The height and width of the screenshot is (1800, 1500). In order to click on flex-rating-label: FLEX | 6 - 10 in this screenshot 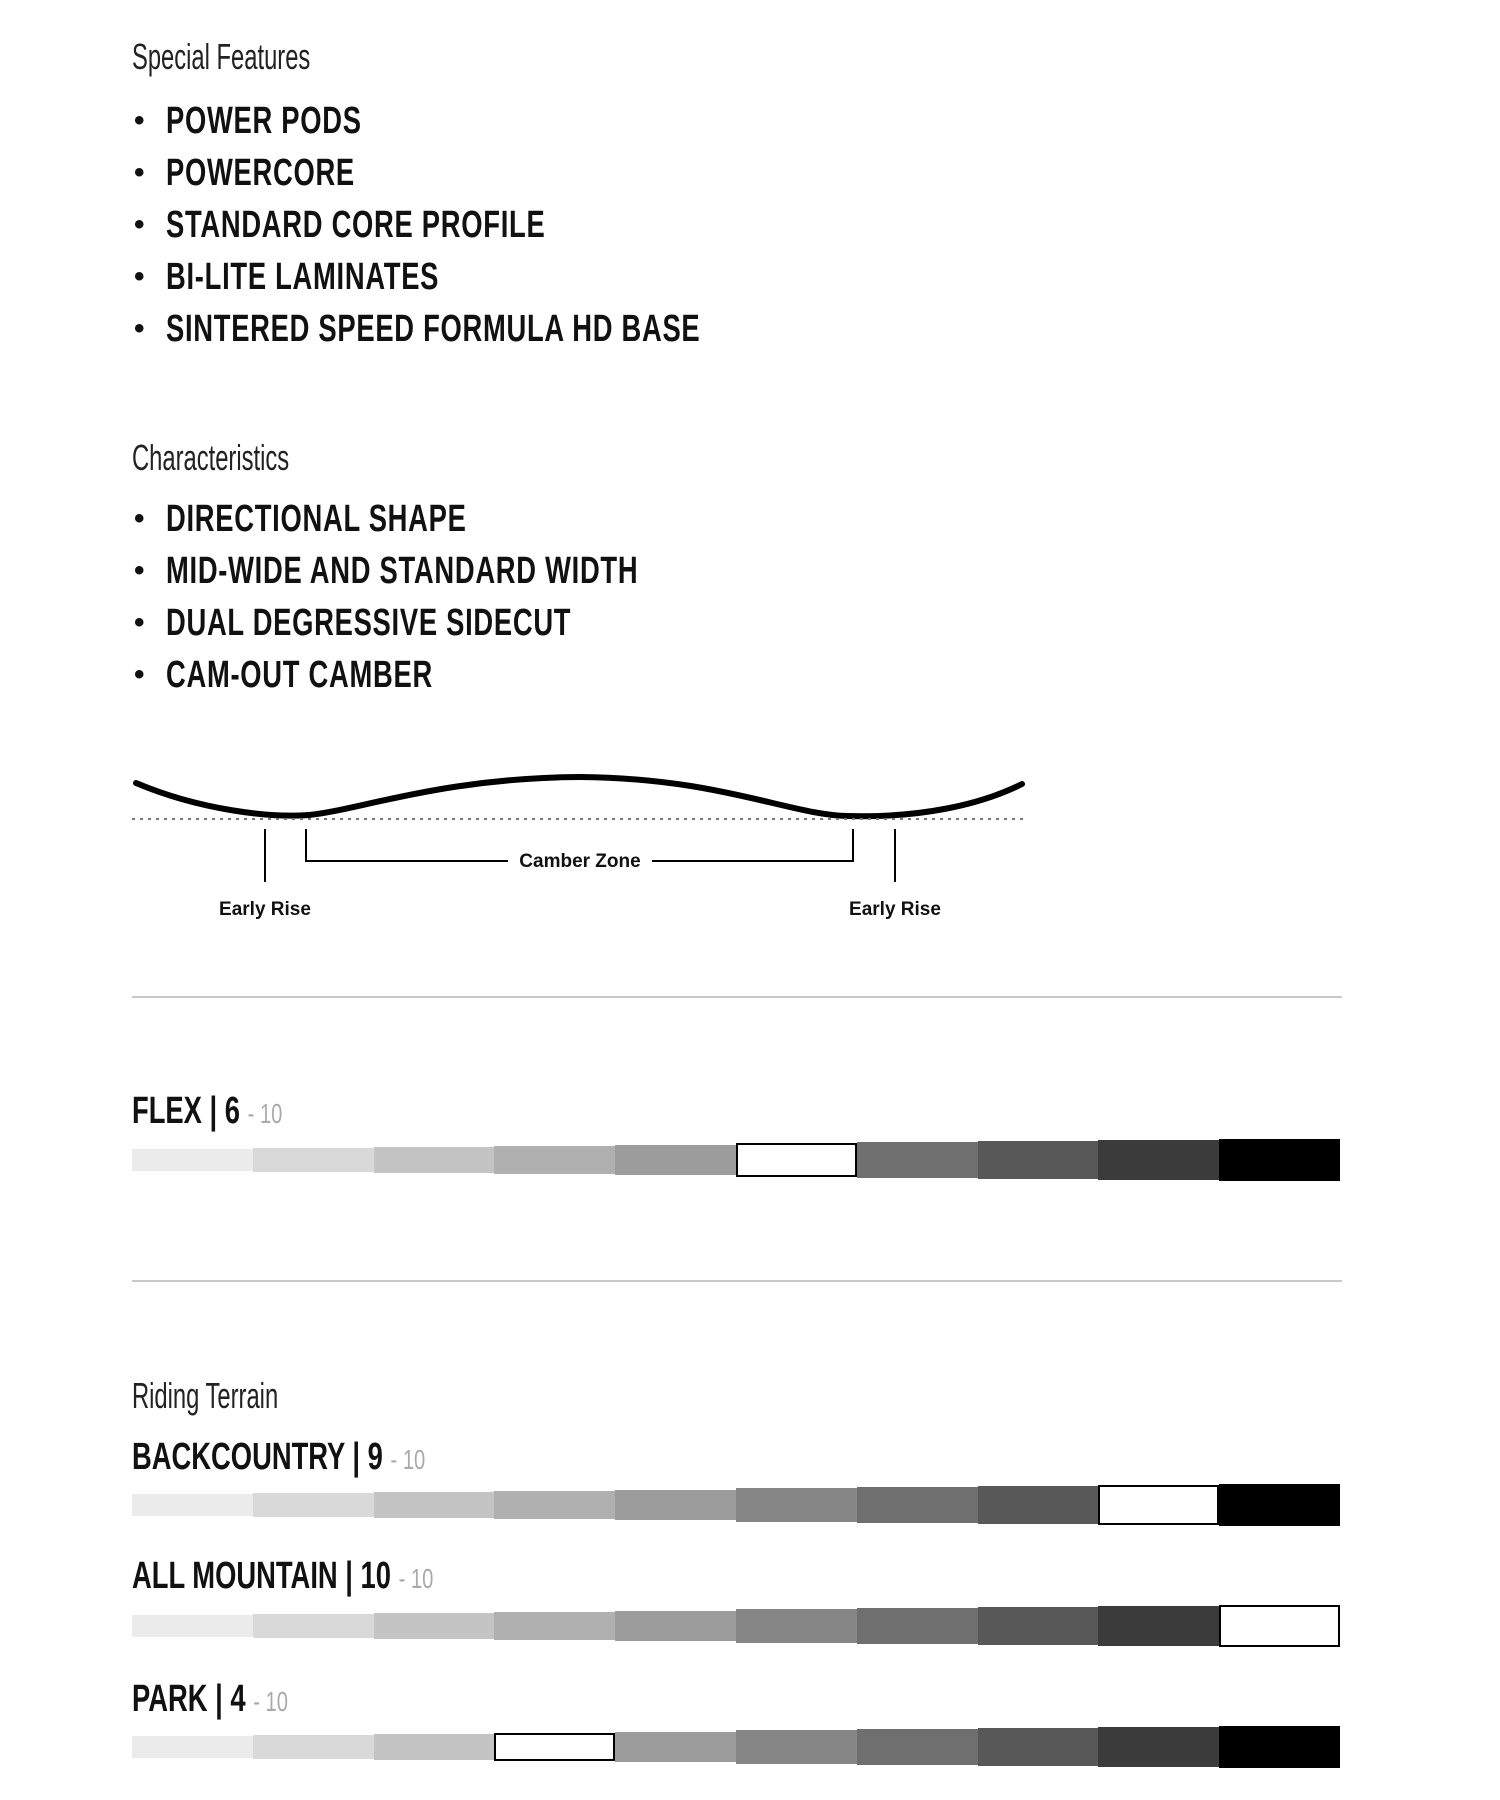, I will do `click(207, 1111)`.